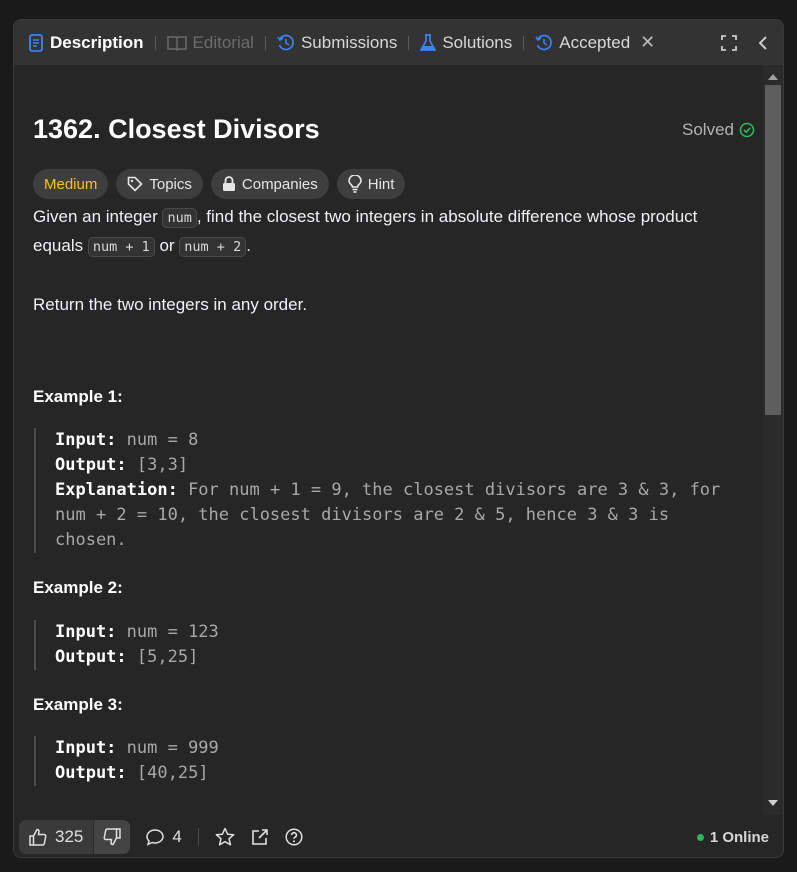 The width and height of the screenshot is (797, 872). What do you see at coordinates (167, 632) in the screenshot?
I see `input-value: num = 123` at bounding box center [167, 632].